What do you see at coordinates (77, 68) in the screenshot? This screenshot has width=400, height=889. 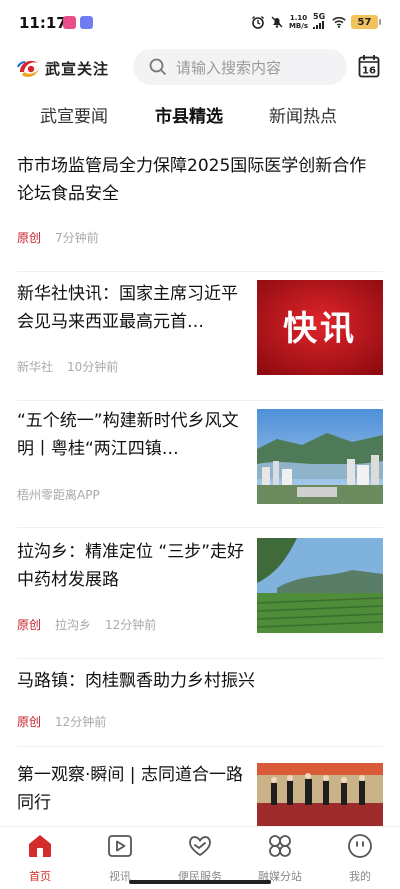 I see `logo-text: 武宣关注` at bounding box center [77, 68].